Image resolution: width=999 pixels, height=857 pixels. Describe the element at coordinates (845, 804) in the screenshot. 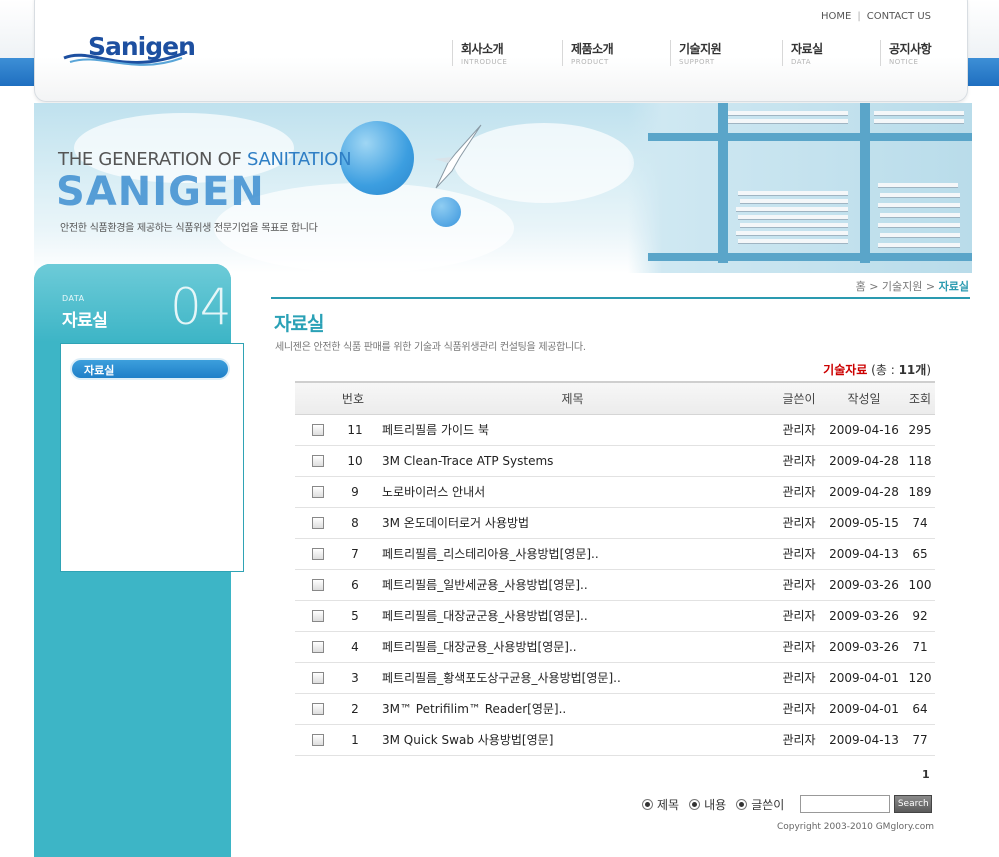

I see `search-input` at that location.